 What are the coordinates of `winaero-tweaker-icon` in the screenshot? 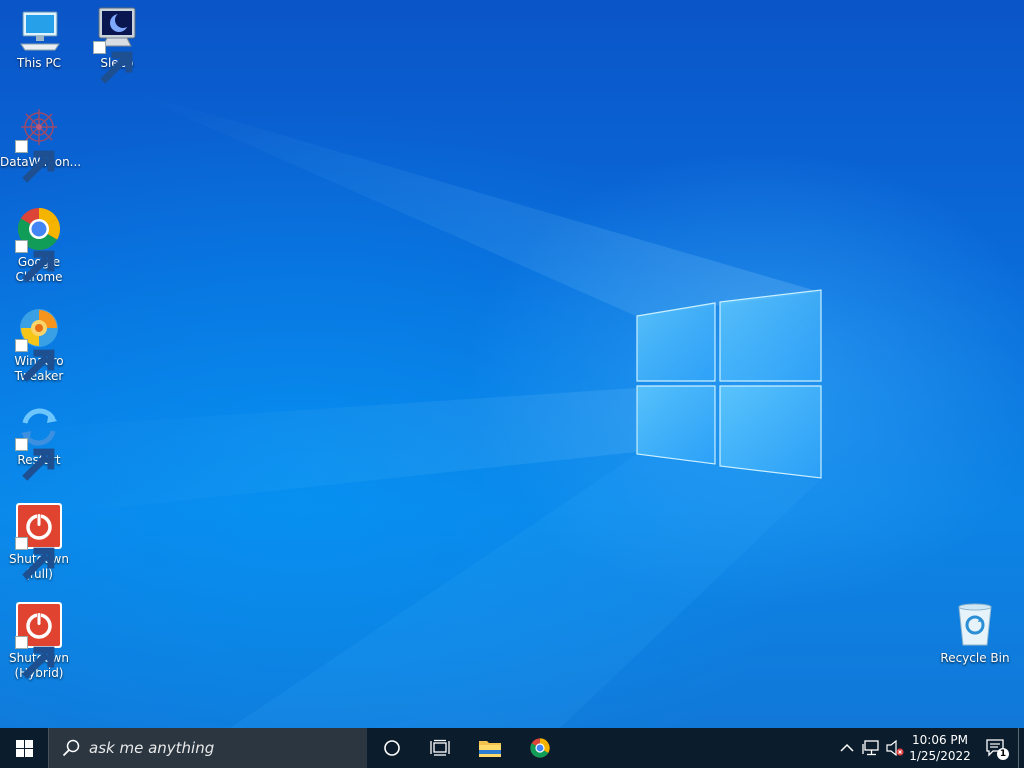 It's located at (39, 343).